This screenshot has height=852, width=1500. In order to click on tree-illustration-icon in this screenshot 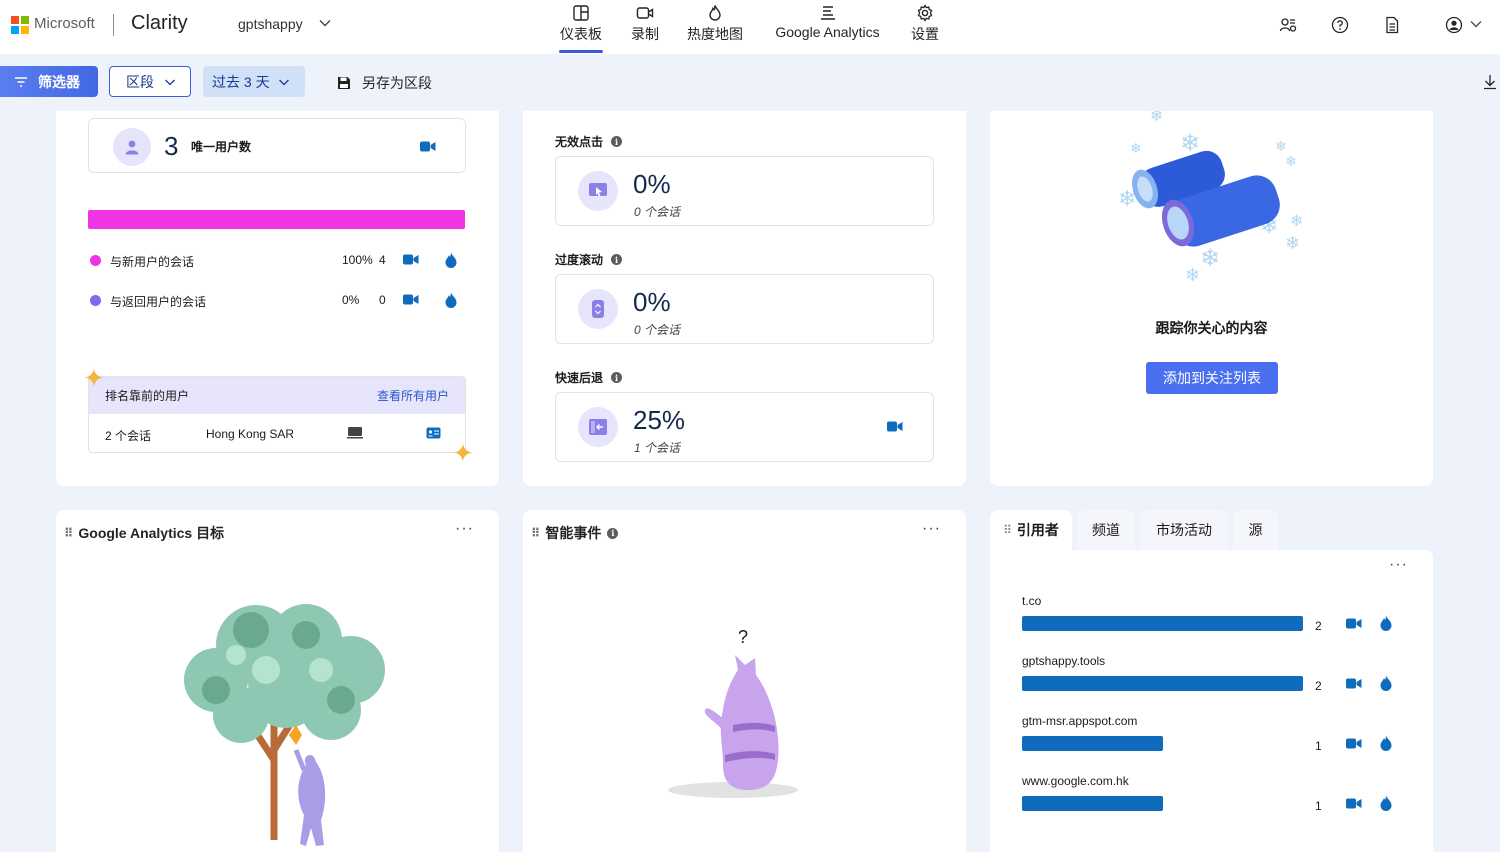, I will do `click(284, 725)`.